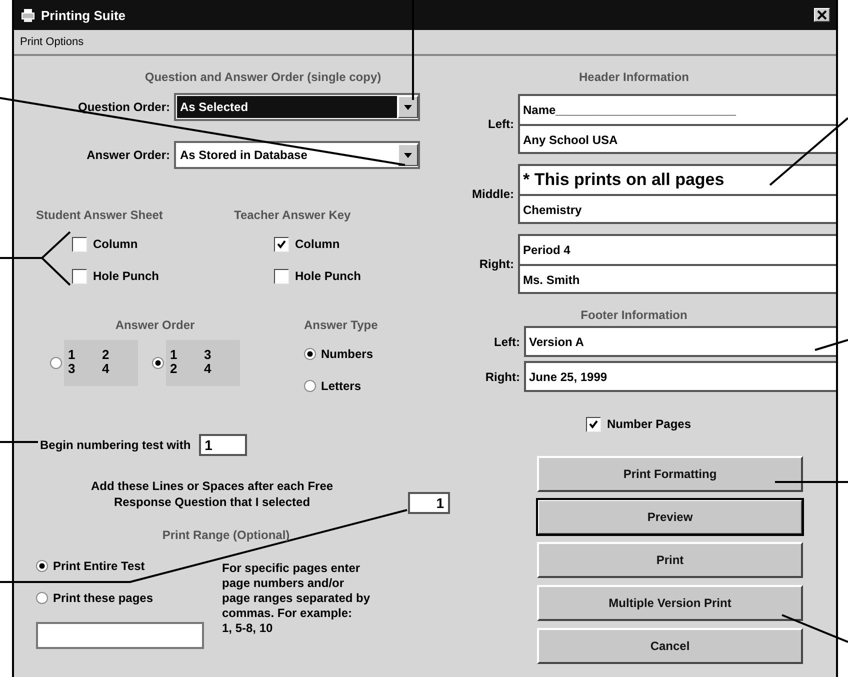 The image size is (848, 677). I want to click on dropdown-value: As Selected, so click(287, 107).